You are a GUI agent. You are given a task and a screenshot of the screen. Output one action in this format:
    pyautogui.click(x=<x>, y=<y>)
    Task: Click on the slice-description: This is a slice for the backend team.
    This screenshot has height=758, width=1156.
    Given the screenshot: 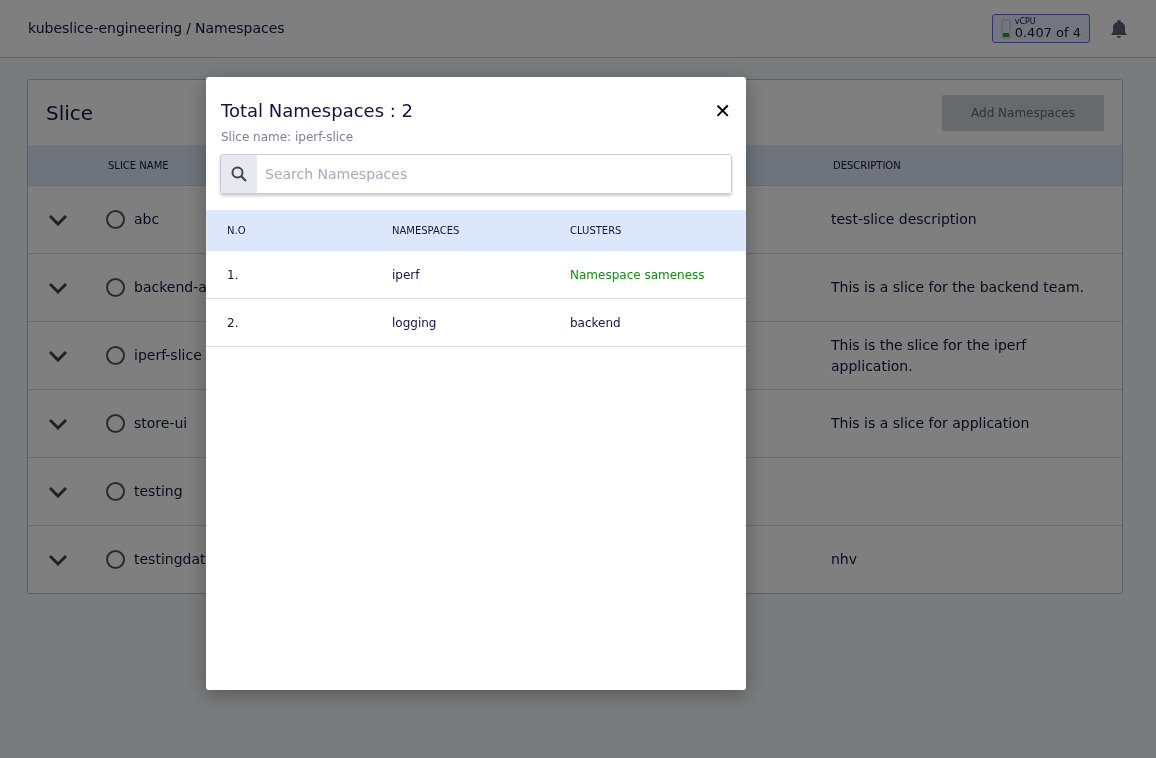 What is the action you would take?
    pyautogui.click(x=958, y=287)
    